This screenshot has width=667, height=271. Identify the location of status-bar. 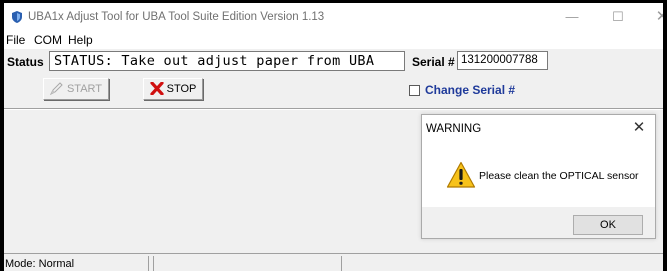
(333, 262).